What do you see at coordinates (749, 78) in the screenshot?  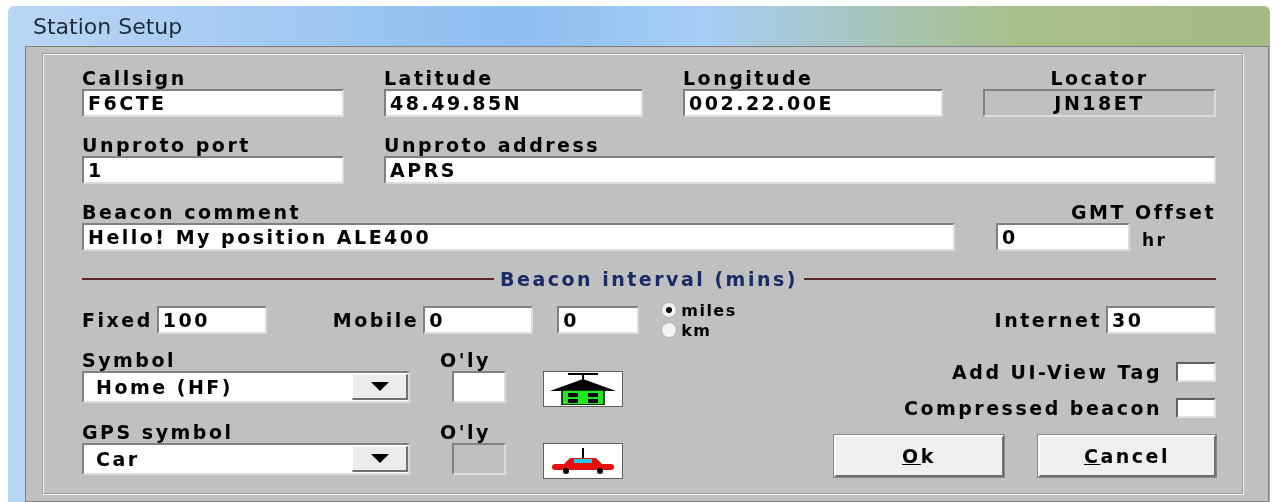 I see `field-label: Longitude` at bounding box center [749, 78].